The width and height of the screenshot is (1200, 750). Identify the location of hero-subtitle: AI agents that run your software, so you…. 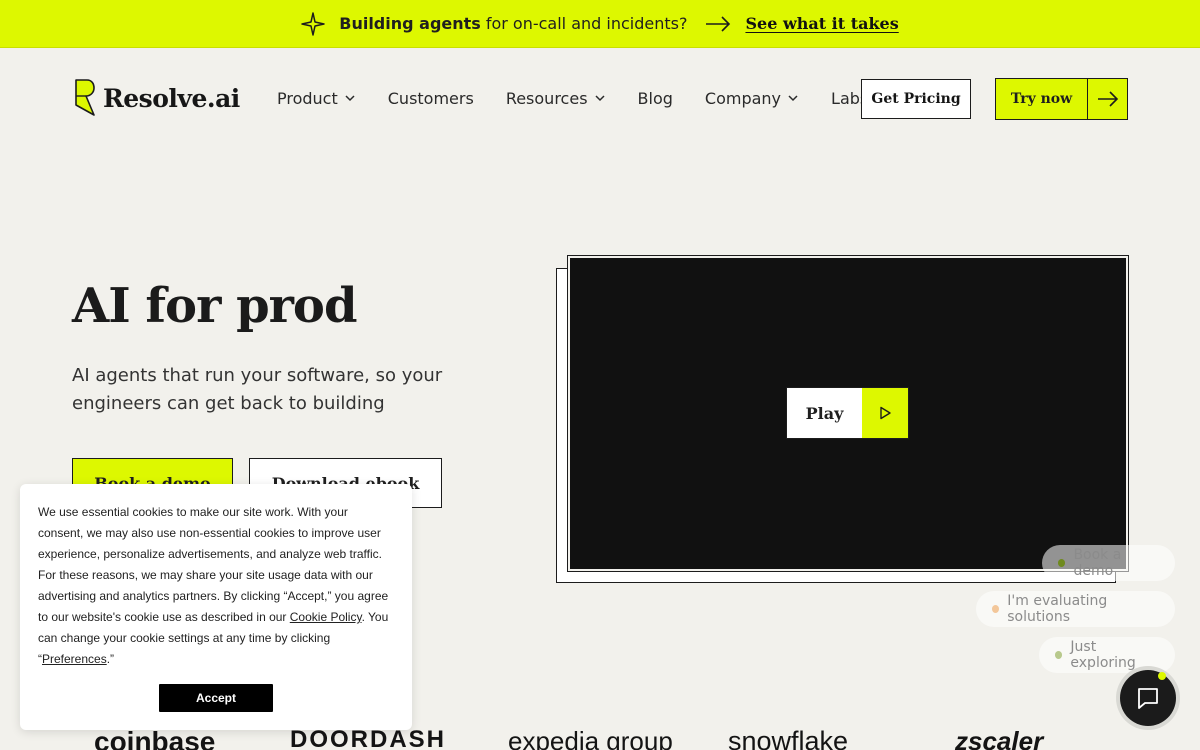
(257, 389).